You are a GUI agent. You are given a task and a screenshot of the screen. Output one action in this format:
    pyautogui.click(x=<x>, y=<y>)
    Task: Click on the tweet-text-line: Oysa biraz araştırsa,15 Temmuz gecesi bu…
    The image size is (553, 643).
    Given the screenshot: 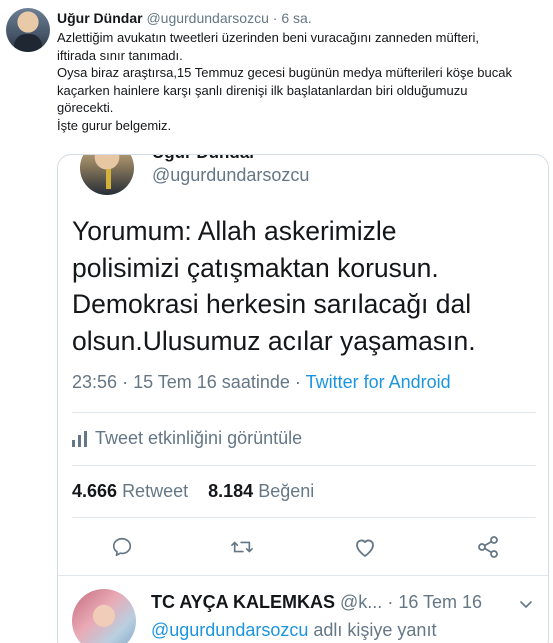 What is the action you would take?
    pyautogui.click(x=284, y=72)
    